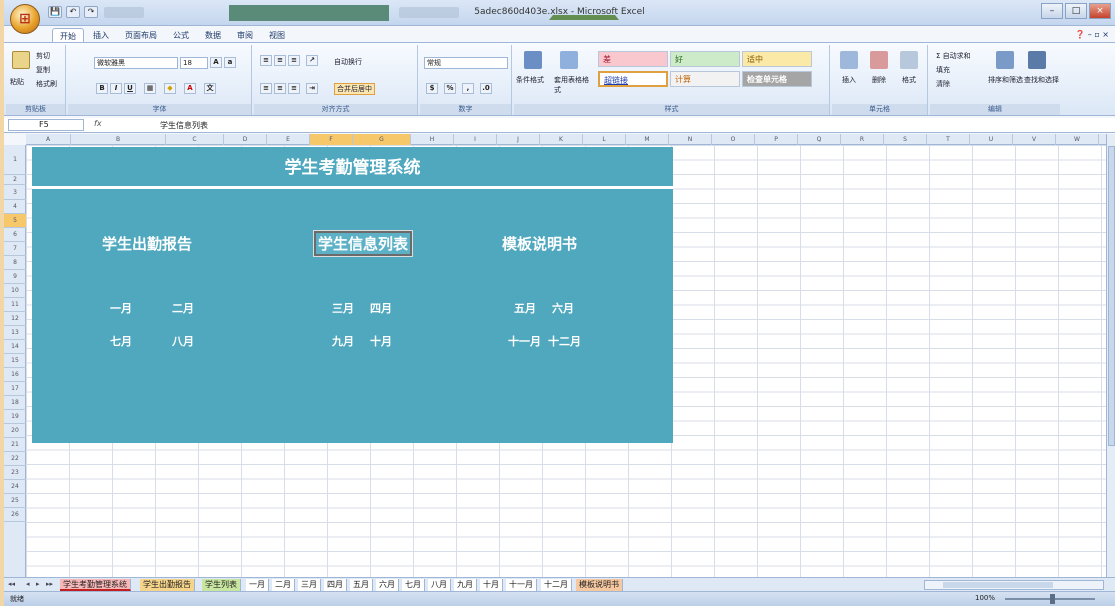  I want to click on comma-icon: ,, so click(468, 88).